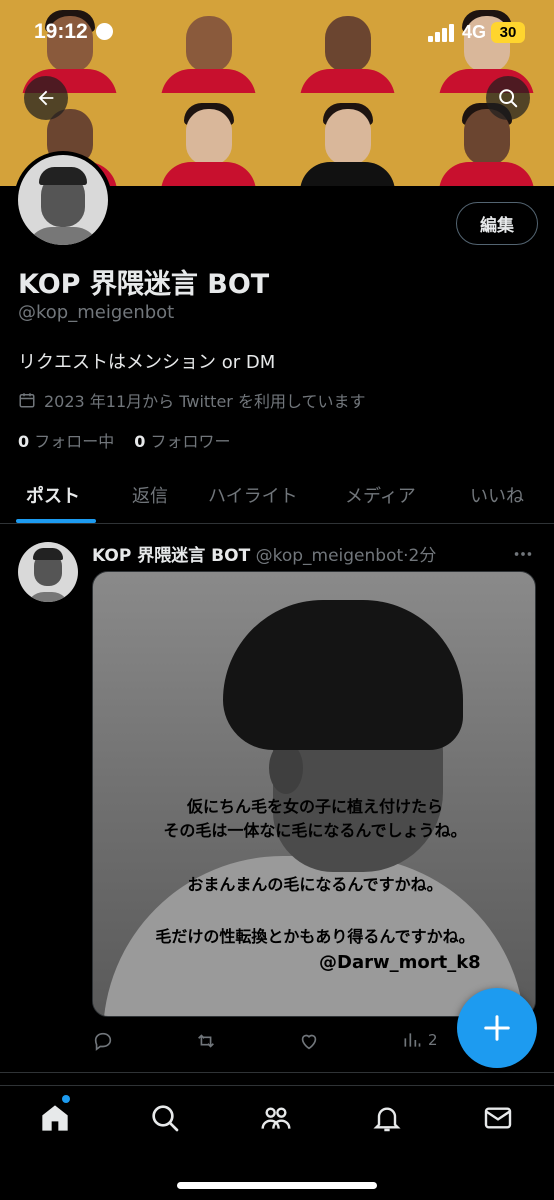 This screenshot has height=1200, width=554. I want to click on reply-button, so click(103, 1041).